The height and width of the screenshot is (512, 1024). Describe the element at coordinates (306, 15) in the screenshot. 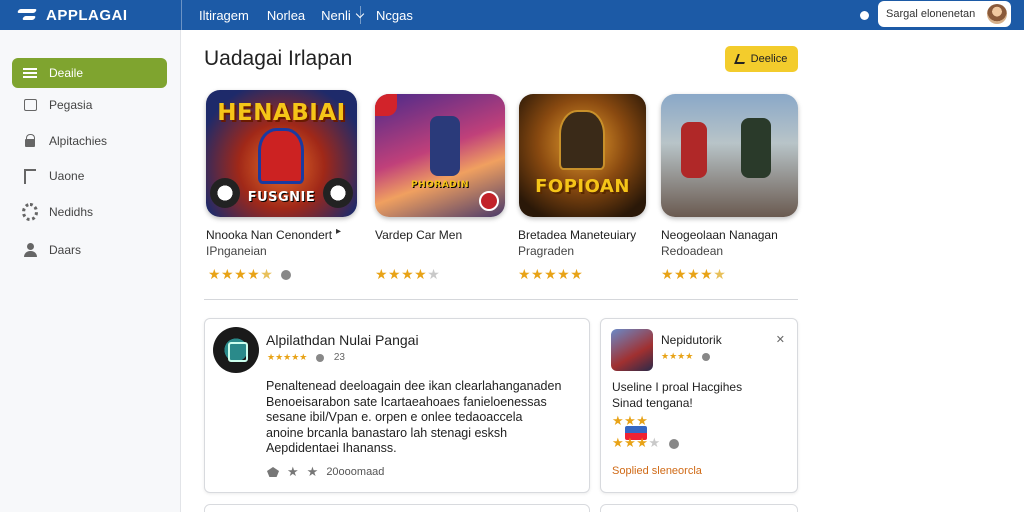

I see `top-nav: Iltiragem Norlea Nenli Ncgas` at that location.